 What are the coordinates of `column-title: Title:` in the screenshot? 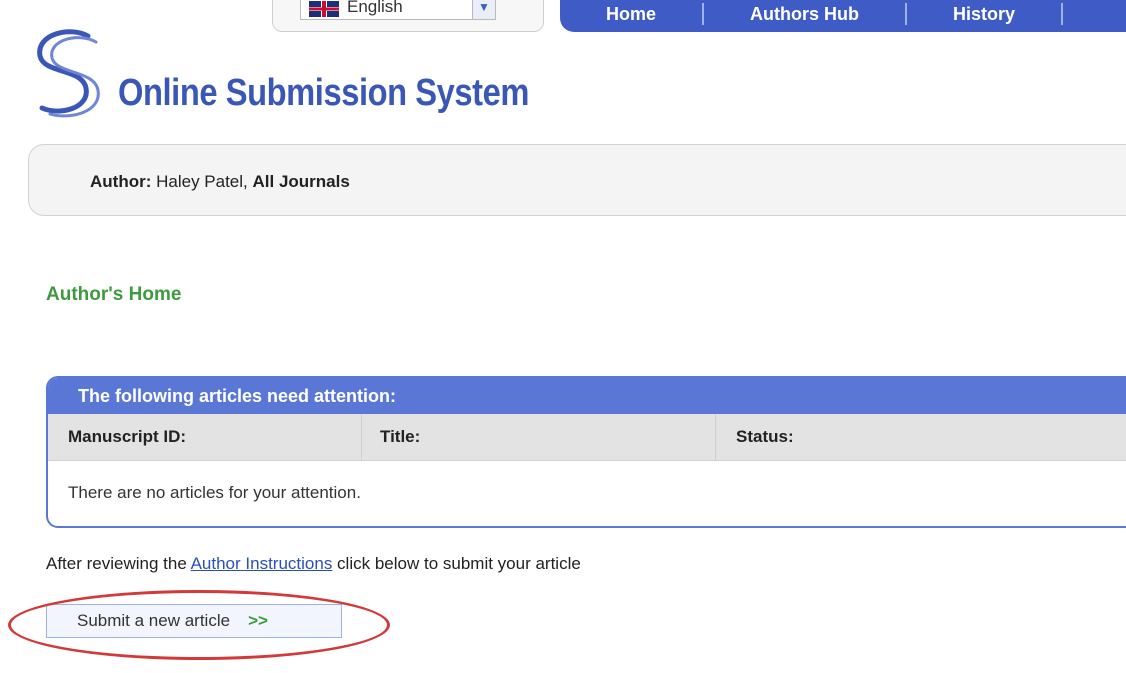 It's located at (539, 437).